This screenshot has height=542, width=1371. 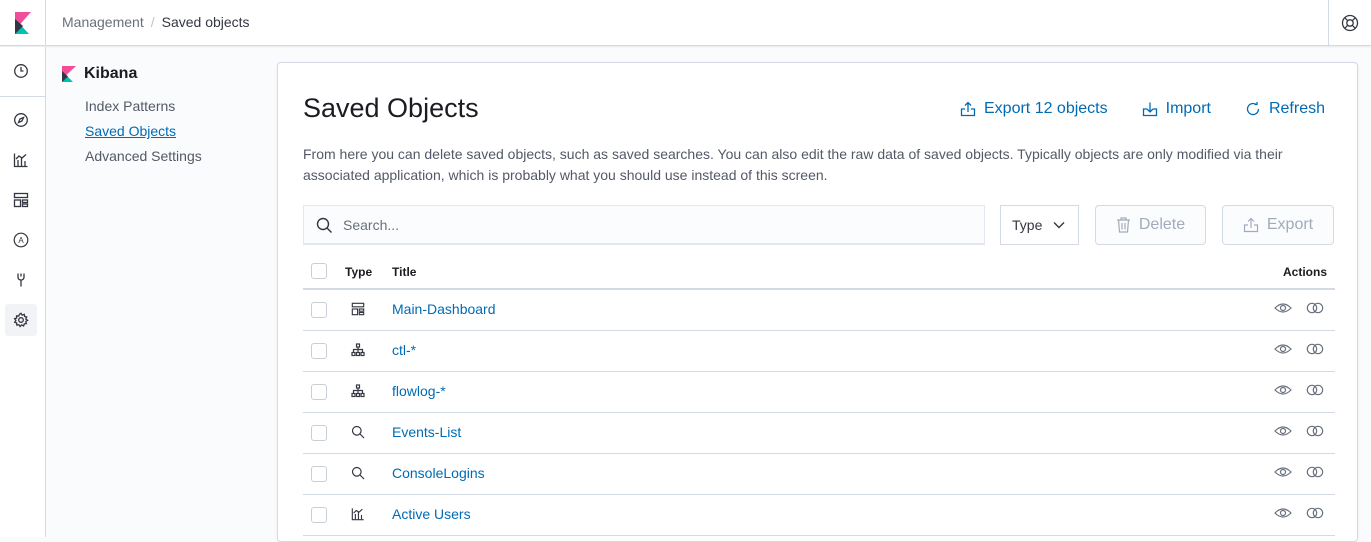 I want to click on import-button: Import, so click(x=1176, y=109).